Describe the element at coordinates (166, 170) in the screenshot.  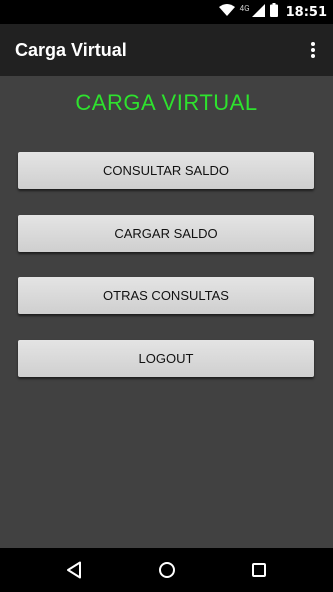
I see `consultar-saldo-button: CONSULTAR SALDO` at that location.